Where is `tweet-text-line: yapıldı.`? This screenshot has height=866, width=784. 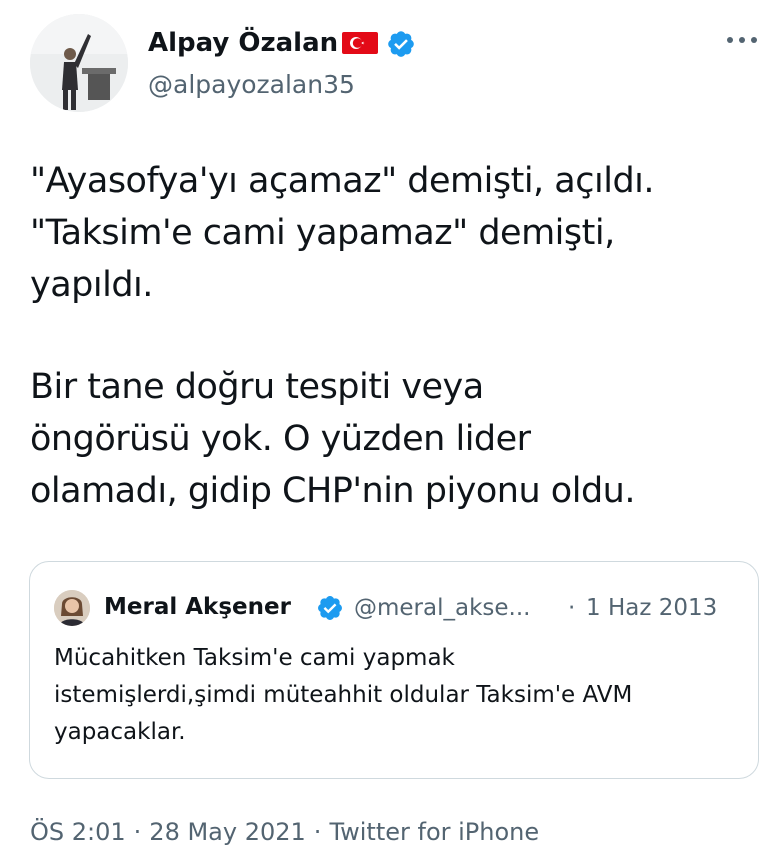 tweet-text-line: yapıldı. is located at coordinates (91, 285).